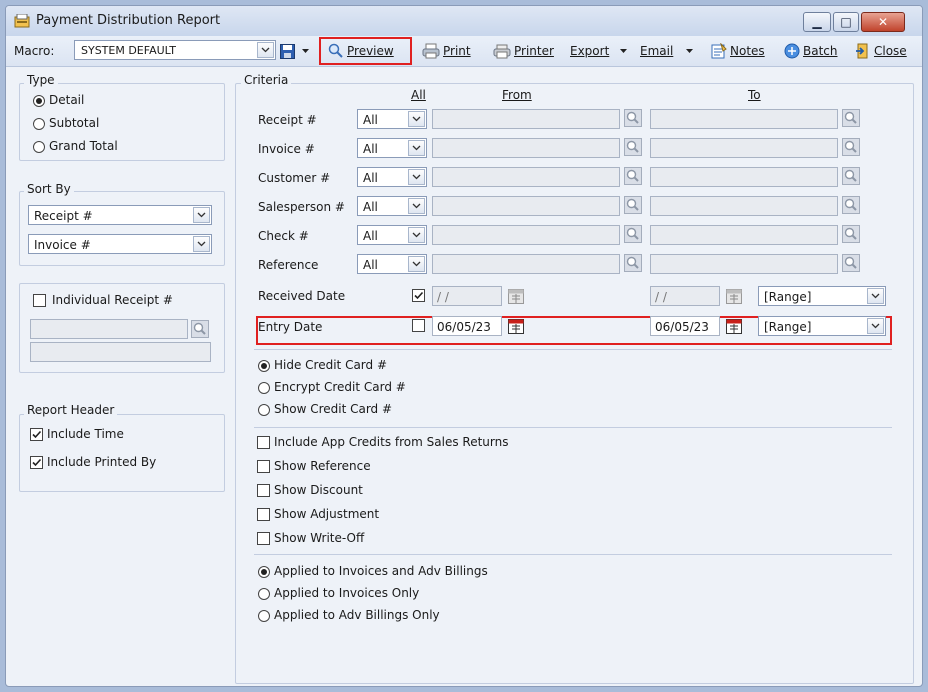 Image resolution: width=928 pixels, height=692 pixels. I want to click on macro-menu-arrow-icon, so click(305, 51).